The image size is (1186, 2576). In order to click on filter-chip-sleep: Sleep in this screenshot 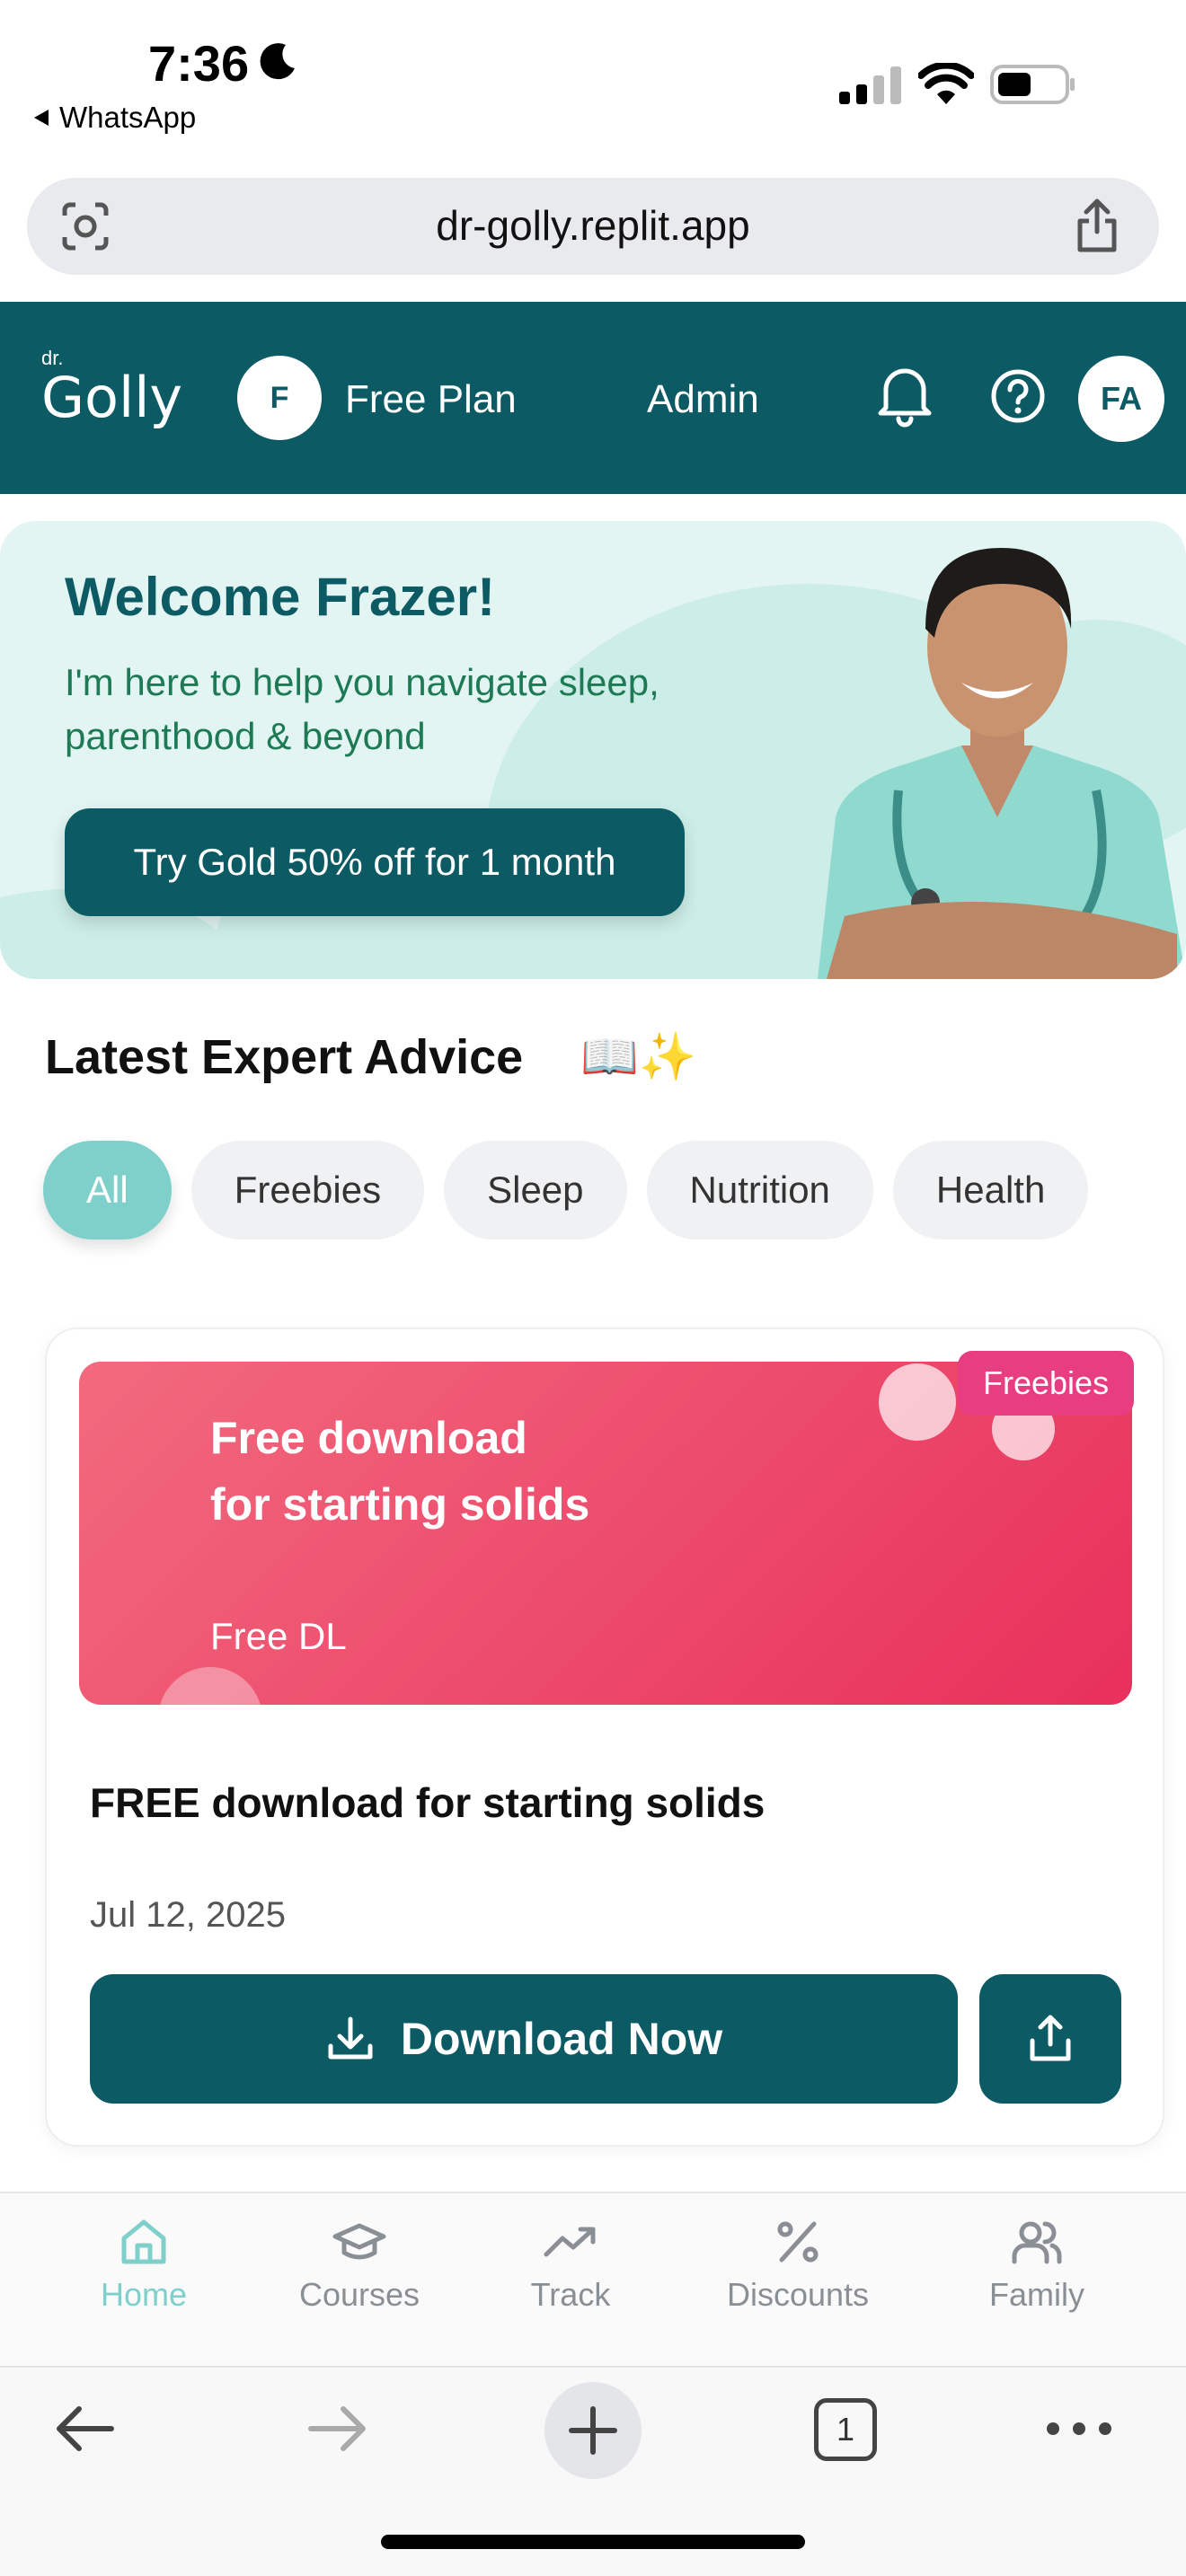, I will do `click(535, 1190)`.